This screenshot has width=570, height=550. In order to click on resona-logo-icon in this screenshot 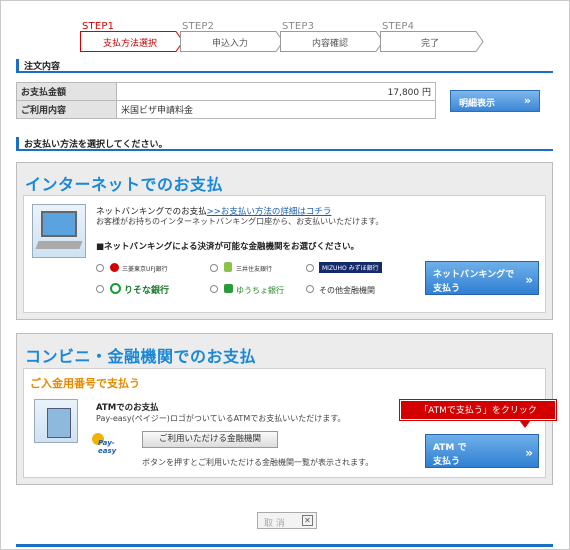, I will do `click(115, 288)`.